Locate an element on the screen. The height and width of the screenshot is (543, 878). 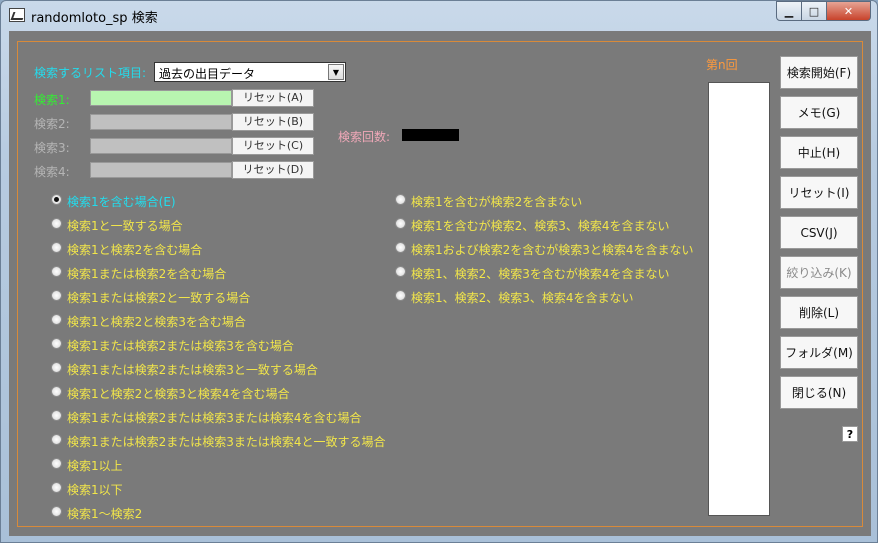
search-start-button: 検索開始(F) is located at coordinates (819, 72).